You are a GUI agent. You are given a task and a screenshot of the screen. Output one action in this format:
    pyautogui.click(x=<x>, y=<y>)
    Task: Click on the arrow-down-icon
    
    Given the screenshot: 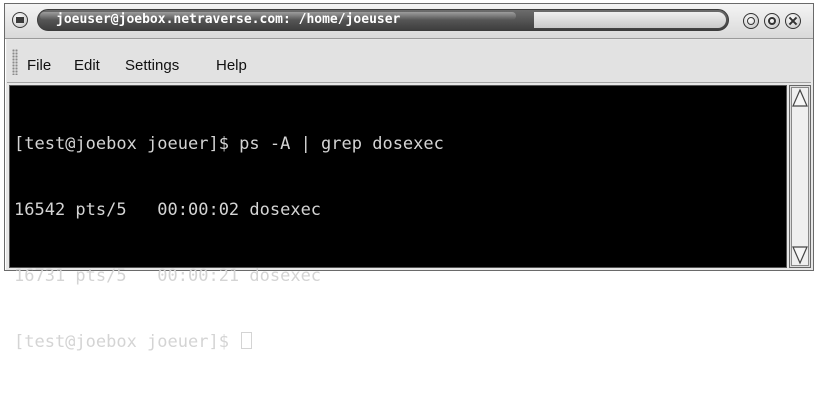 What is the action you would take?
    pyautogui.click(x=800, y=255)
    